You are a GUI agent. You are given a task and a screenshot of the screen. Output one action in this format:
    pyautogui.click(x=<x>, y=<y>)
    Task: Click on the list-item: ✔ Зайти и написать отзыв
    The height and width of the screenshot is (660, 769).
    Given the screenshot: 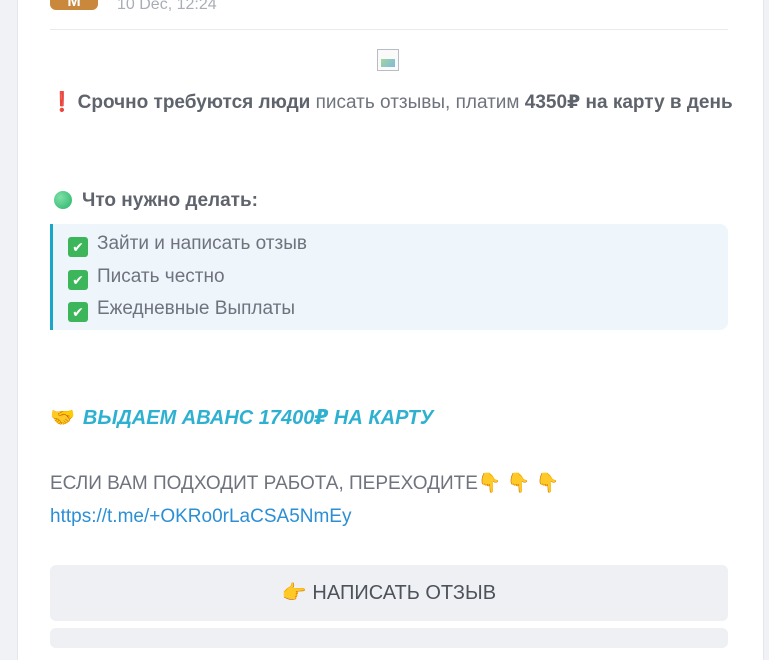 What is the action you would take?
    pyautogui.click(x=398, y=244)
    